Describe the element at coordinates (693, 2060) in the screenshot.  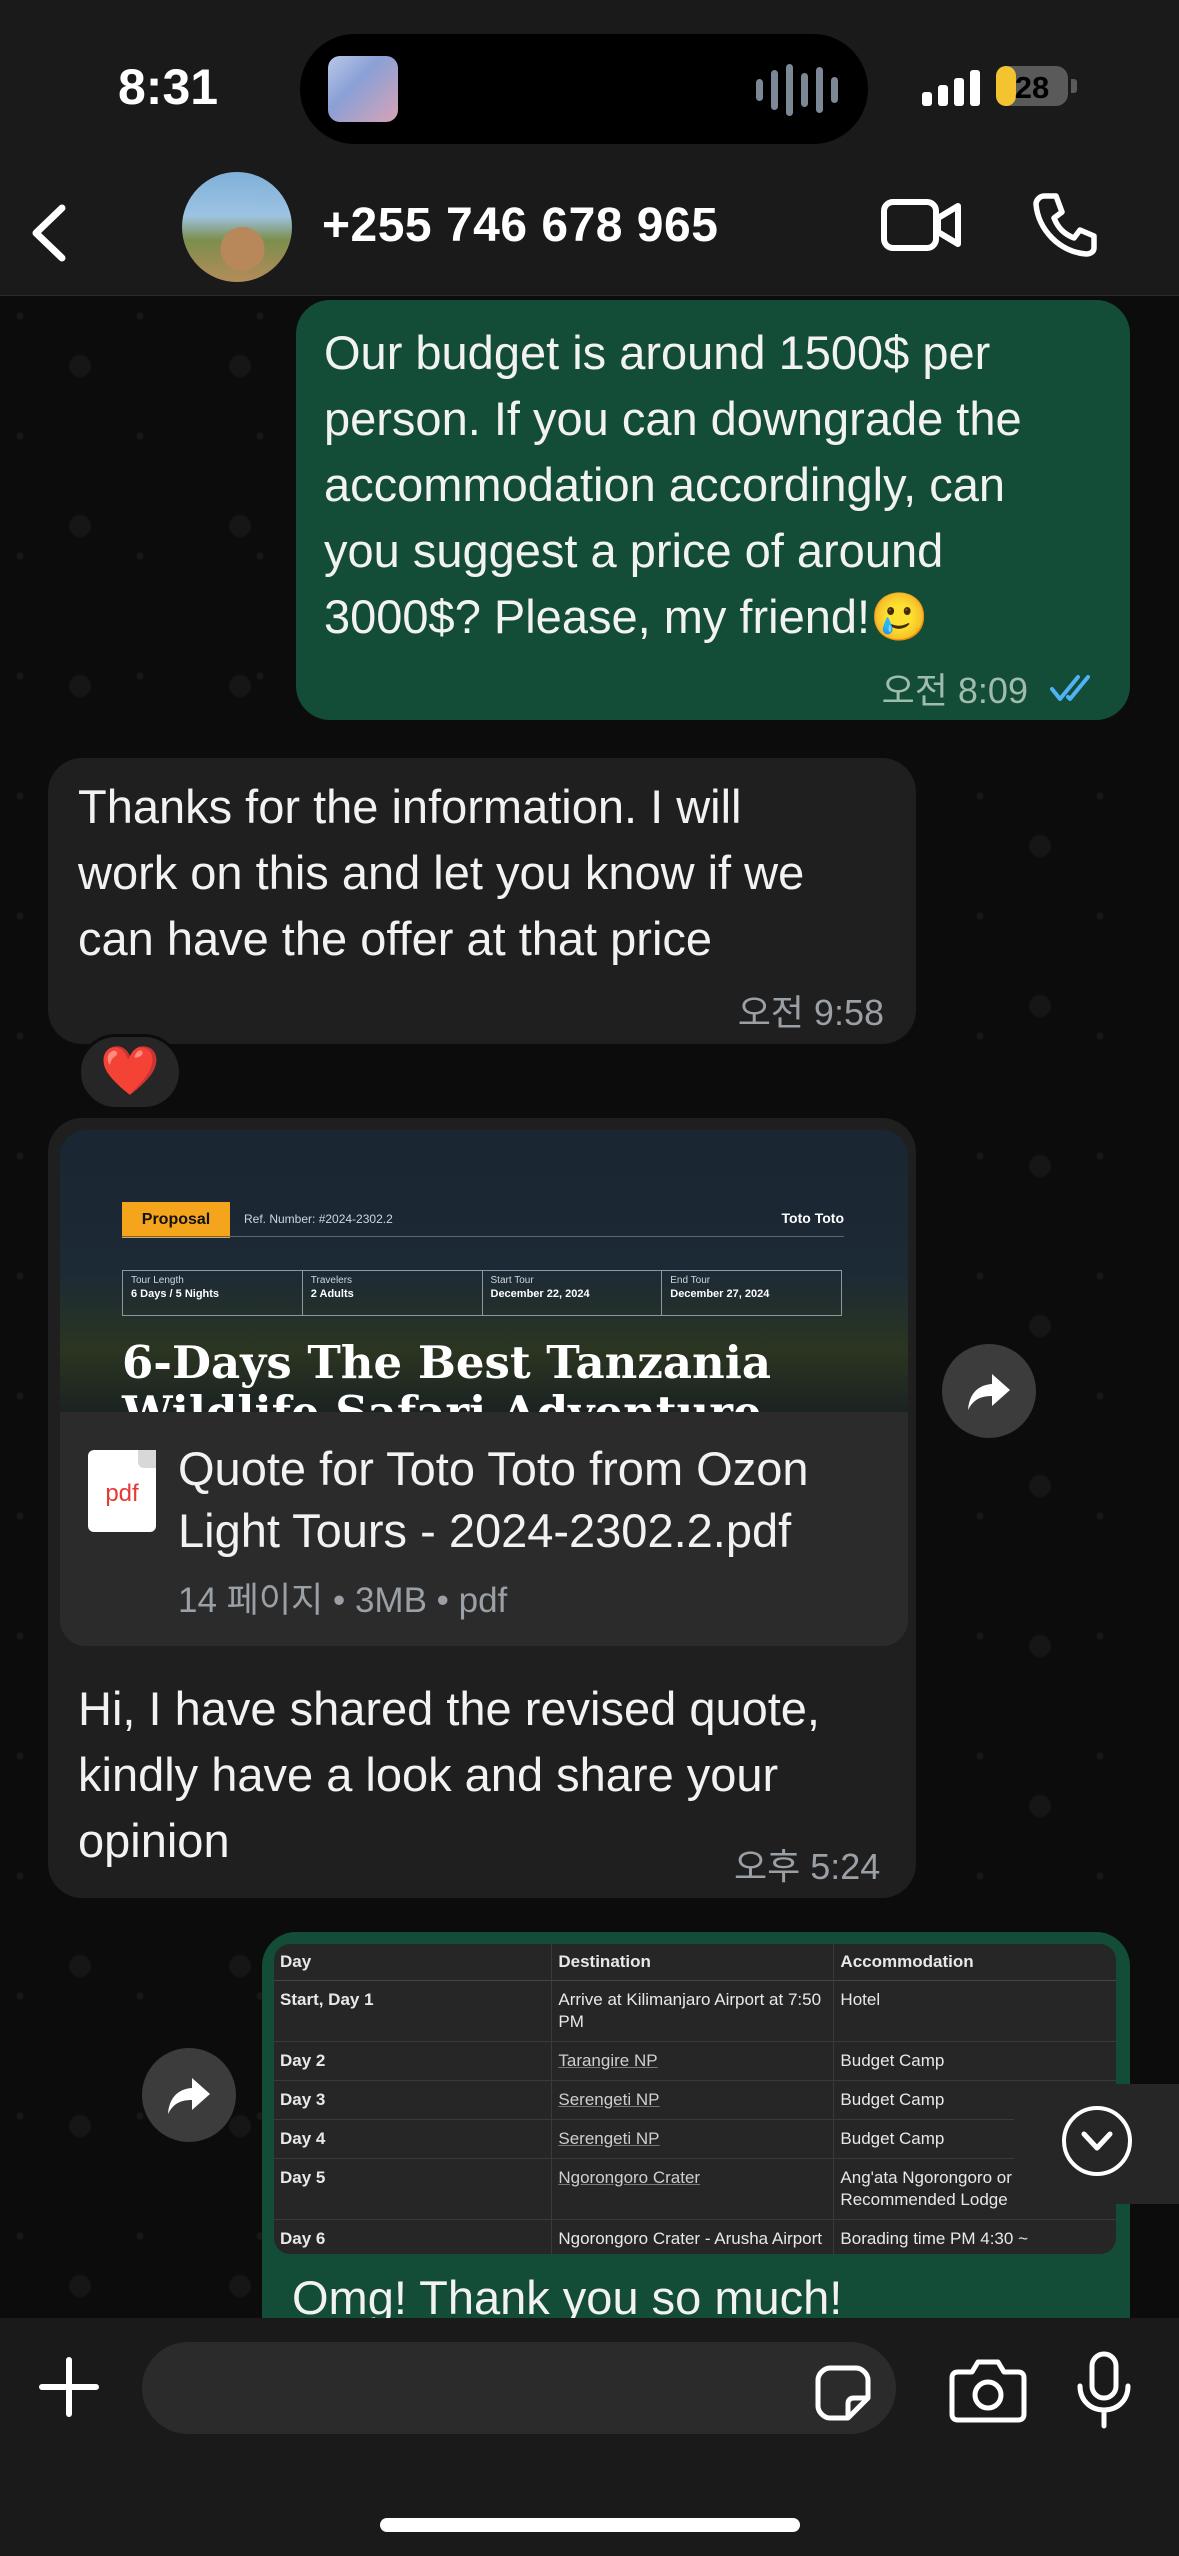
I see `table-cell: Tarangire NP` at that location.